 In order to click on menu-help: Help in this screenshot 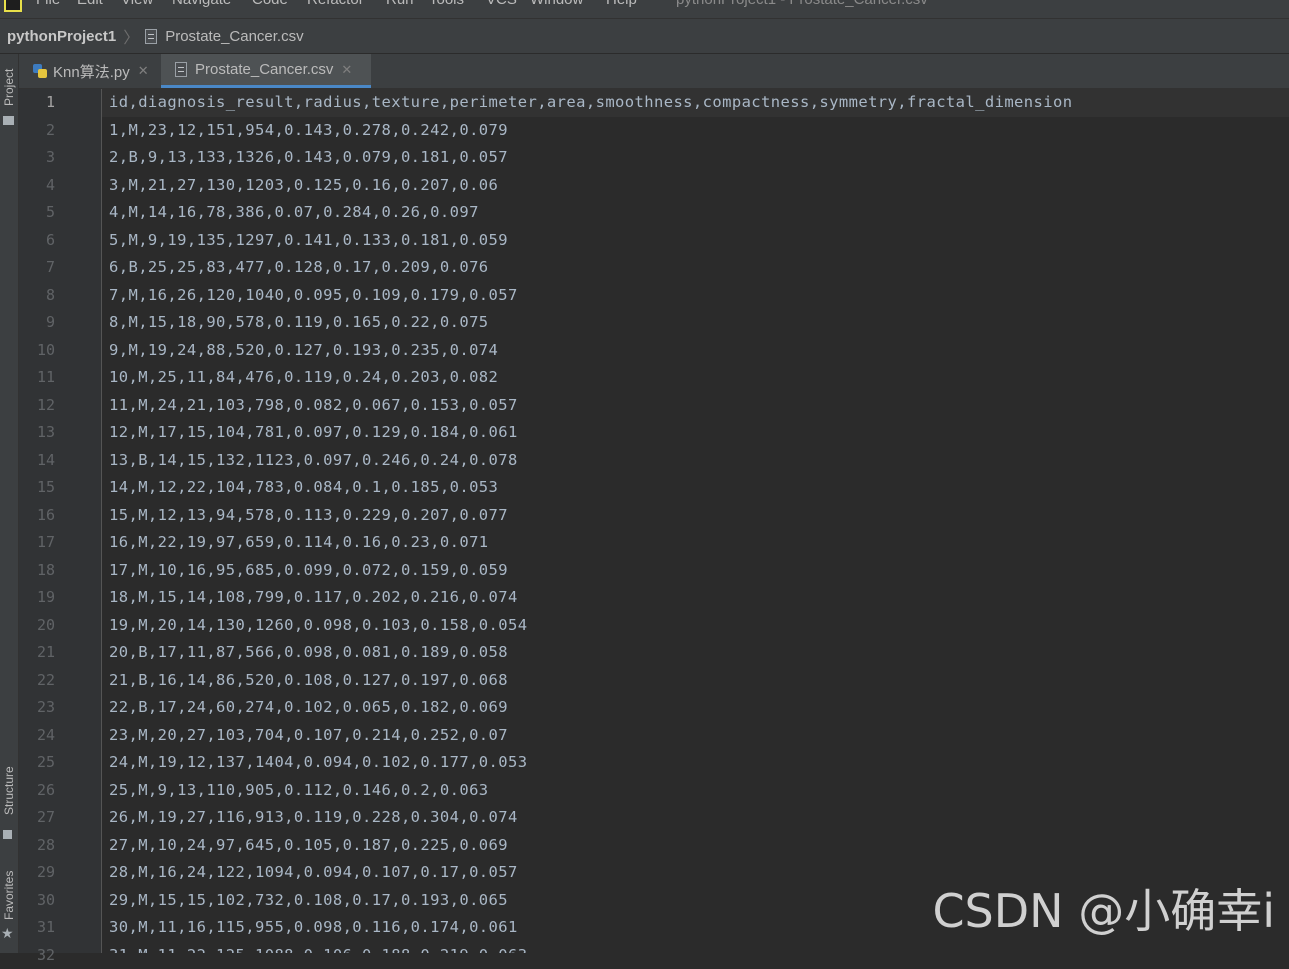, I will do `click(621, 4)`.